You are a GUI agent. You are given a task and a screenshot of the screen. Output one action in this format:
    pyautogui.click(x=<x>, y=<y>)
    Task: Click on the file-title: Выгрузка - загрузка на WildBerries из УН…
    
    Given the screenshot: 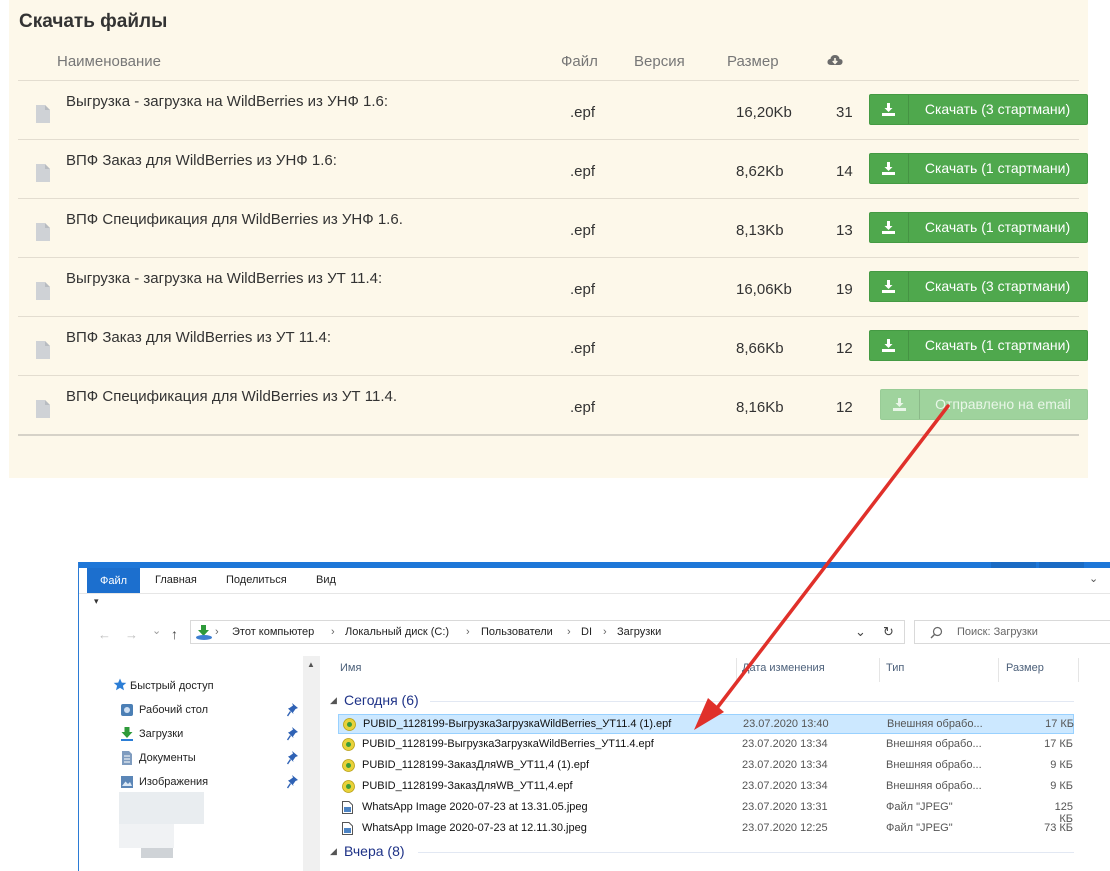 What is the action you would take?
    pyautogui.click(x=227, y=101)
    